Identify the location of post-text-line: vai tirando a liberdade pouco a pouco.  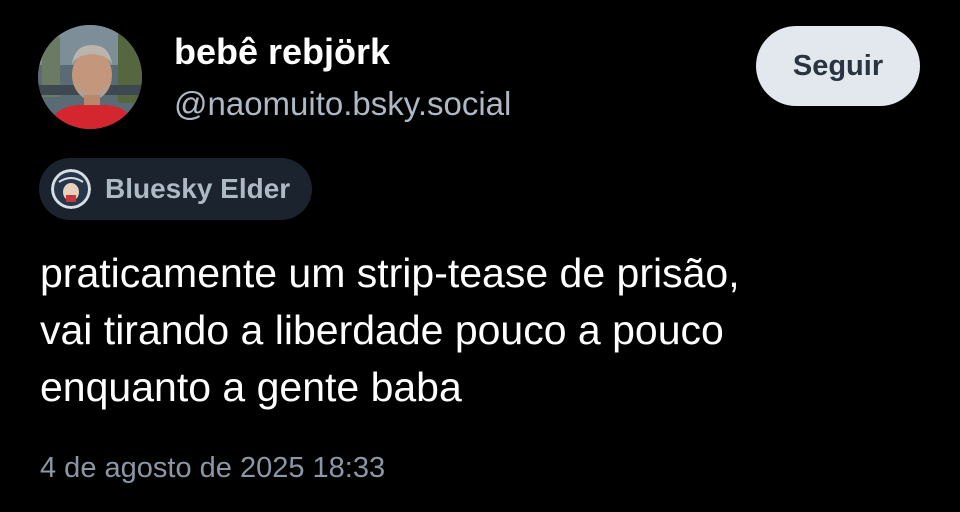
(382, 330).